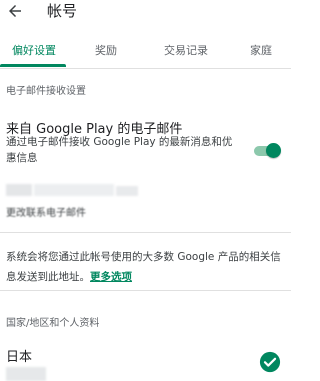  What do you see at coordinates (273, 150) in the screenshot?
I see `toggle-knob` at bounding box center [273, 150].